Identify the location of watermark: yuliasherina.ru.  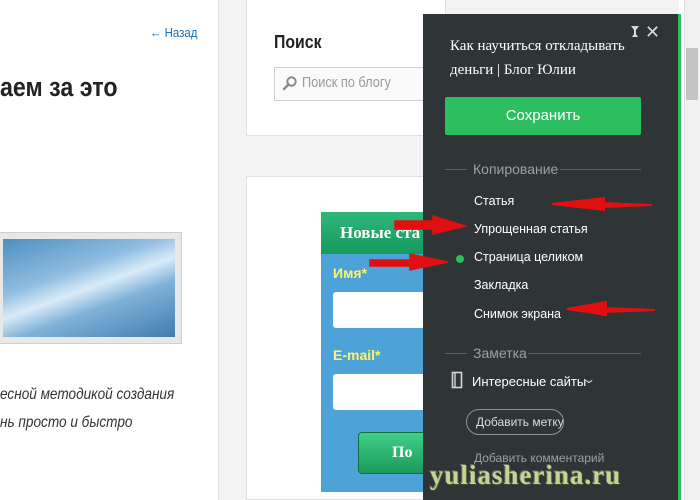
(526, 475).